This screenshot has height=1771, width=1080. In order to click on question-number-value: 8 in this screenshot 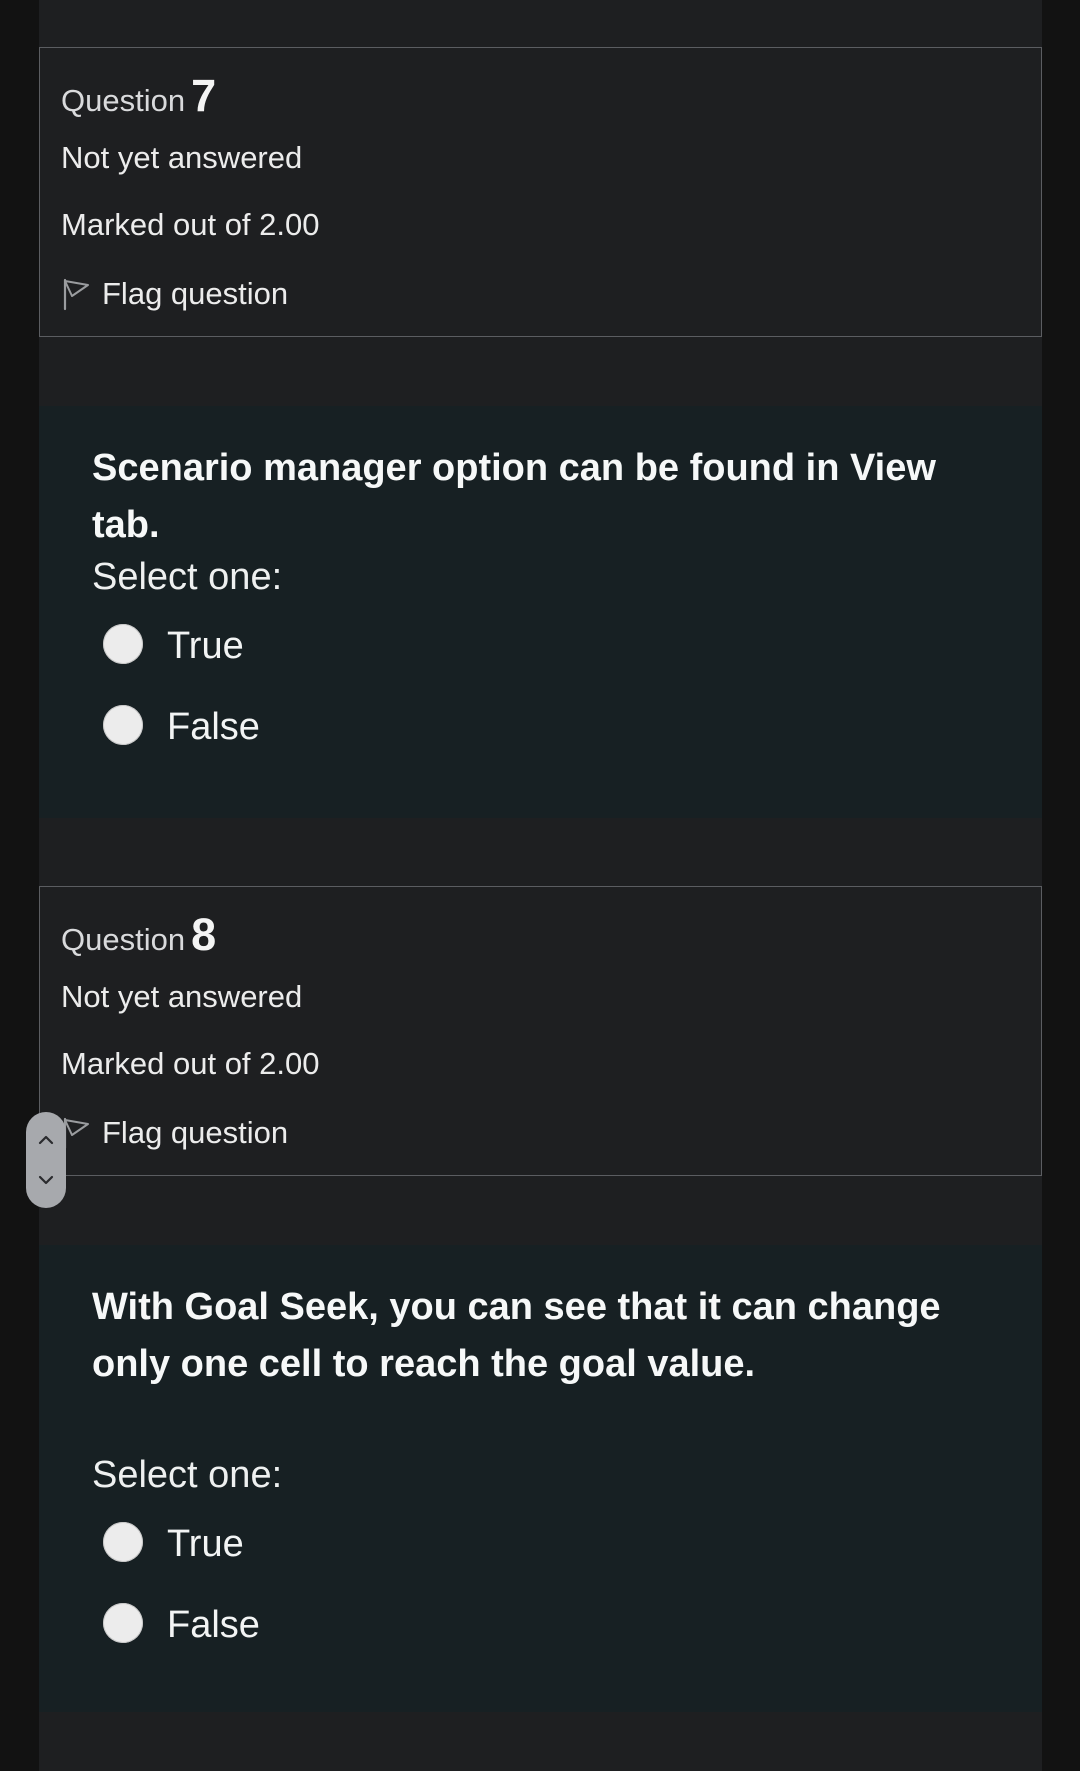, I will do `click(204, 934)`.